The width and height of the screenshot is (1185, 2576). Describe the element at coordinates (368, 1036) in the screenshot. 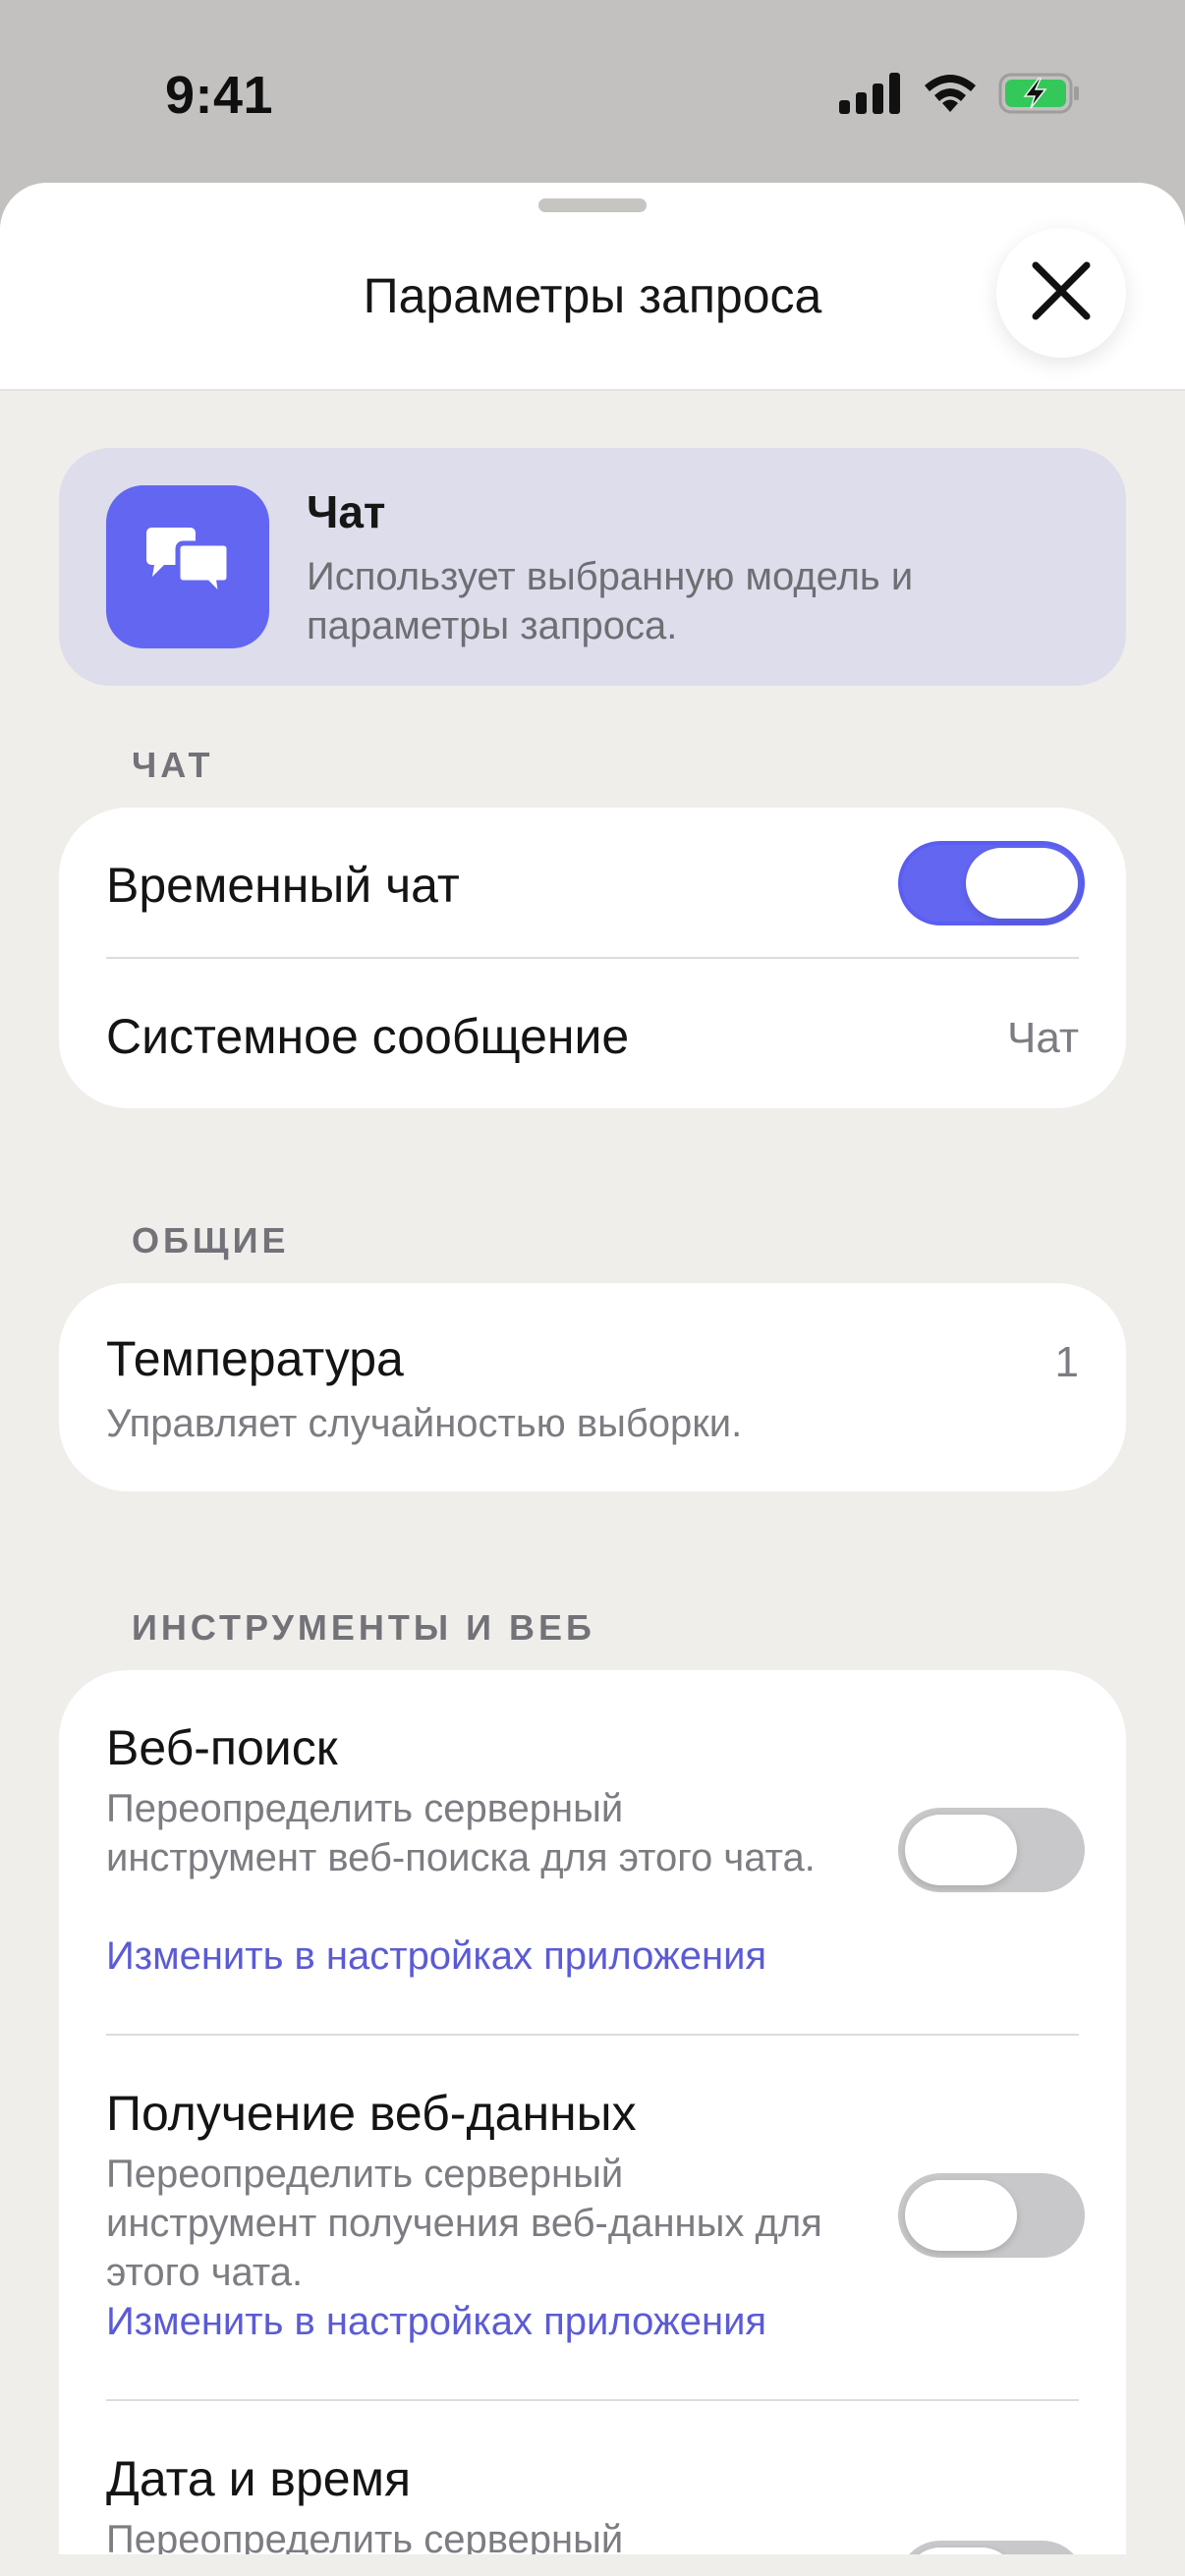

I see `system-message-label: Системное сообщение` at that location.